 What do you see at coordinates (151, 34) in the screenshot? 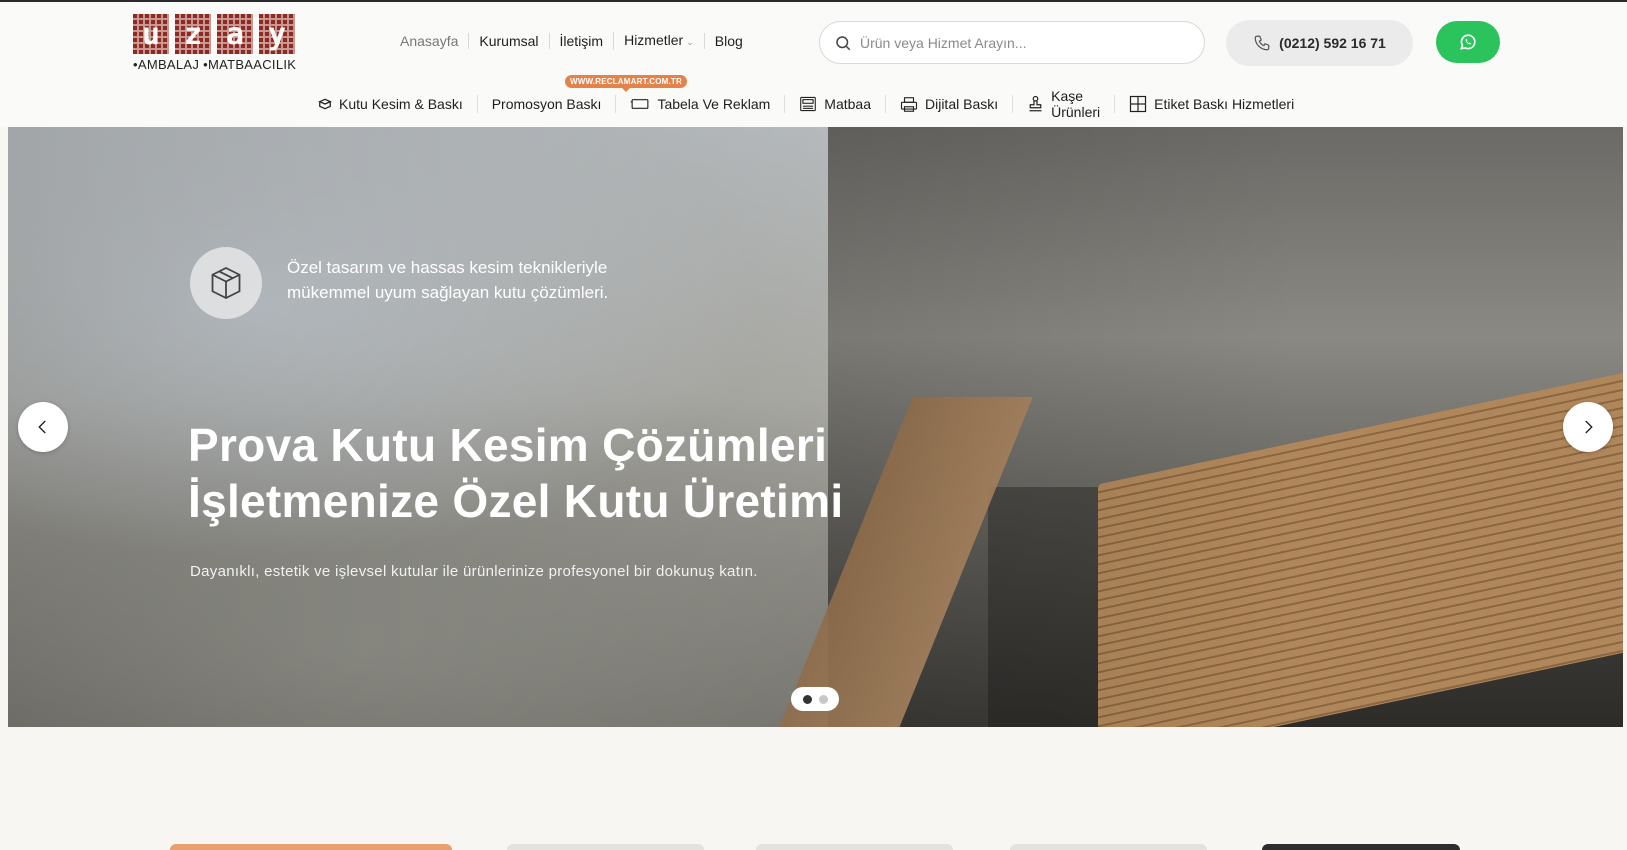
I see `logo-letter: u` at bounding box center [151, 34].